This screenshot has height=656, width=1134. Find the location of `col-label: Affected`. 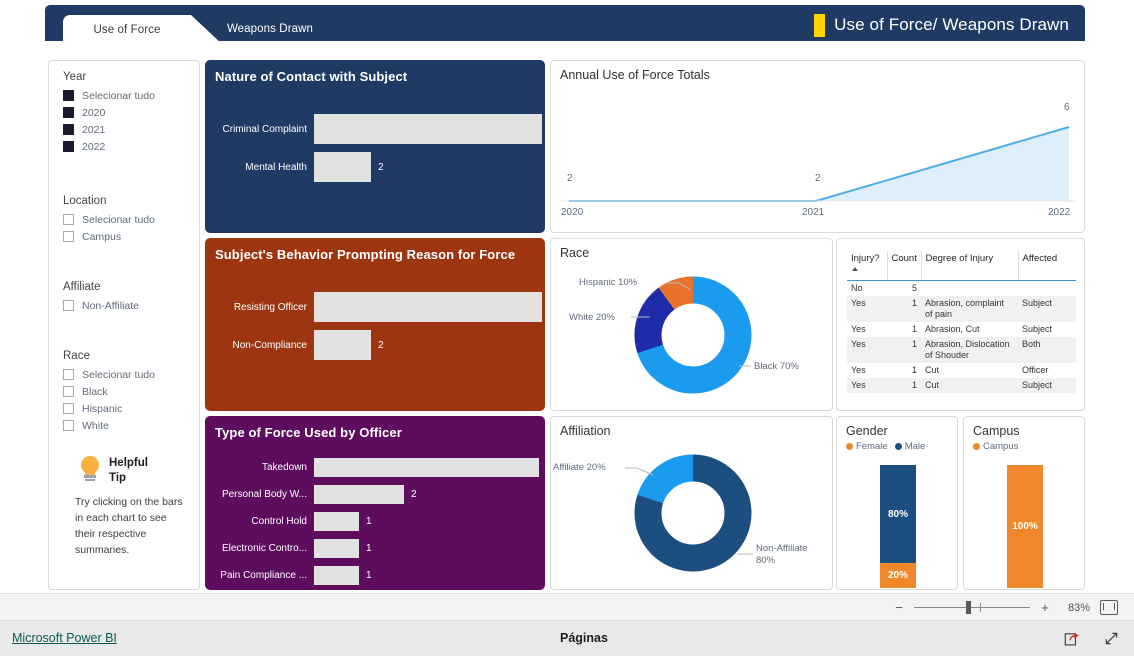

col-label: Affected is located at coordinates (1040, 258).